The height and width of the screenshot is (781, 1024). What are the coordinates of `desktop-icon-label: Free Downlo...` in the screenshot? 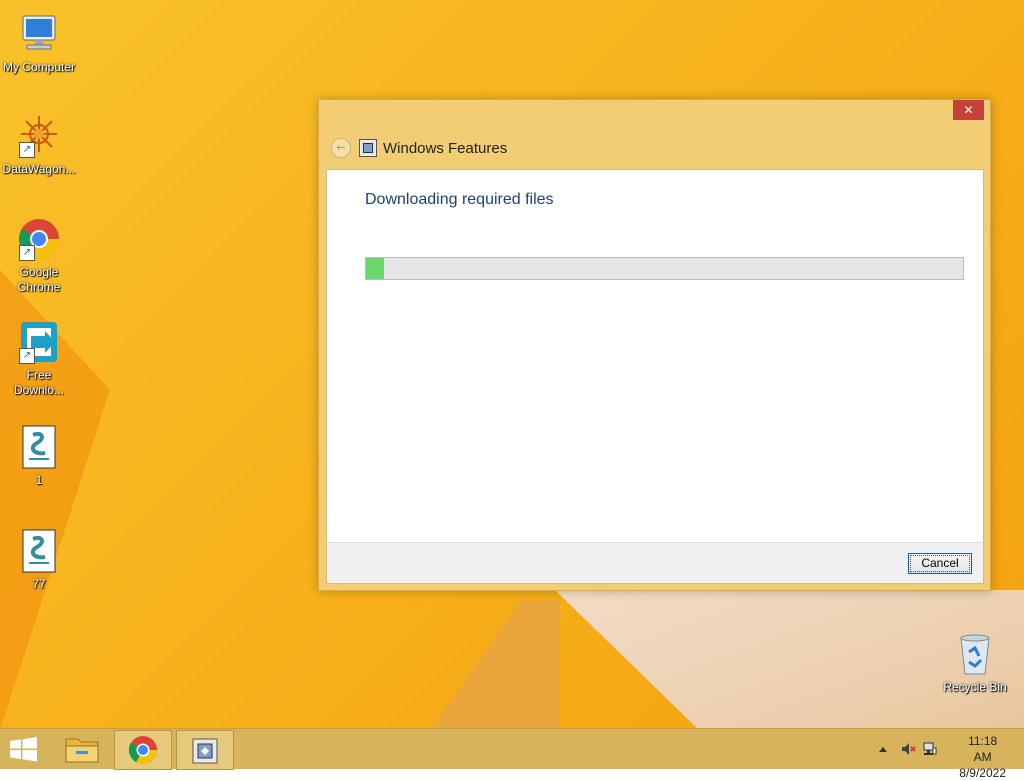 It's located at (39, 382).